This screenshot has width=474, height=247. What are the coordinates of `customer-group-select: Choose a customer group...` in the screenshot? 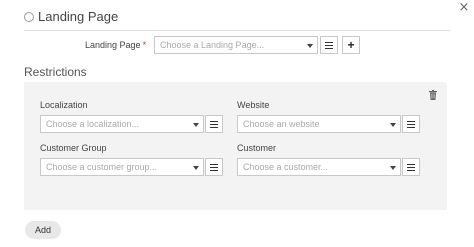 It's located at (122, 167).